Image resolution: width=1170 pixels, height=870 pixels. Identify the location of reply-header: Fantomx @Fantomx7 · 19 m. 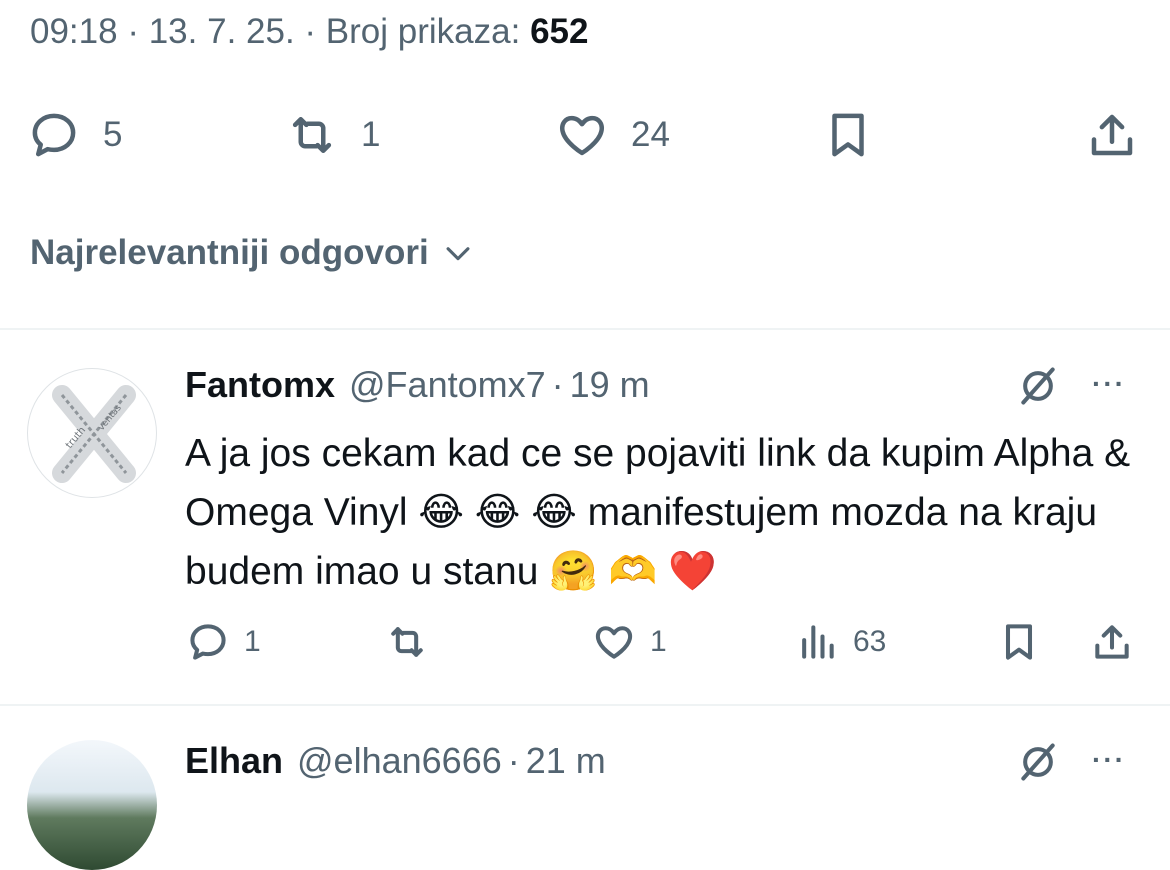
(417, 385).